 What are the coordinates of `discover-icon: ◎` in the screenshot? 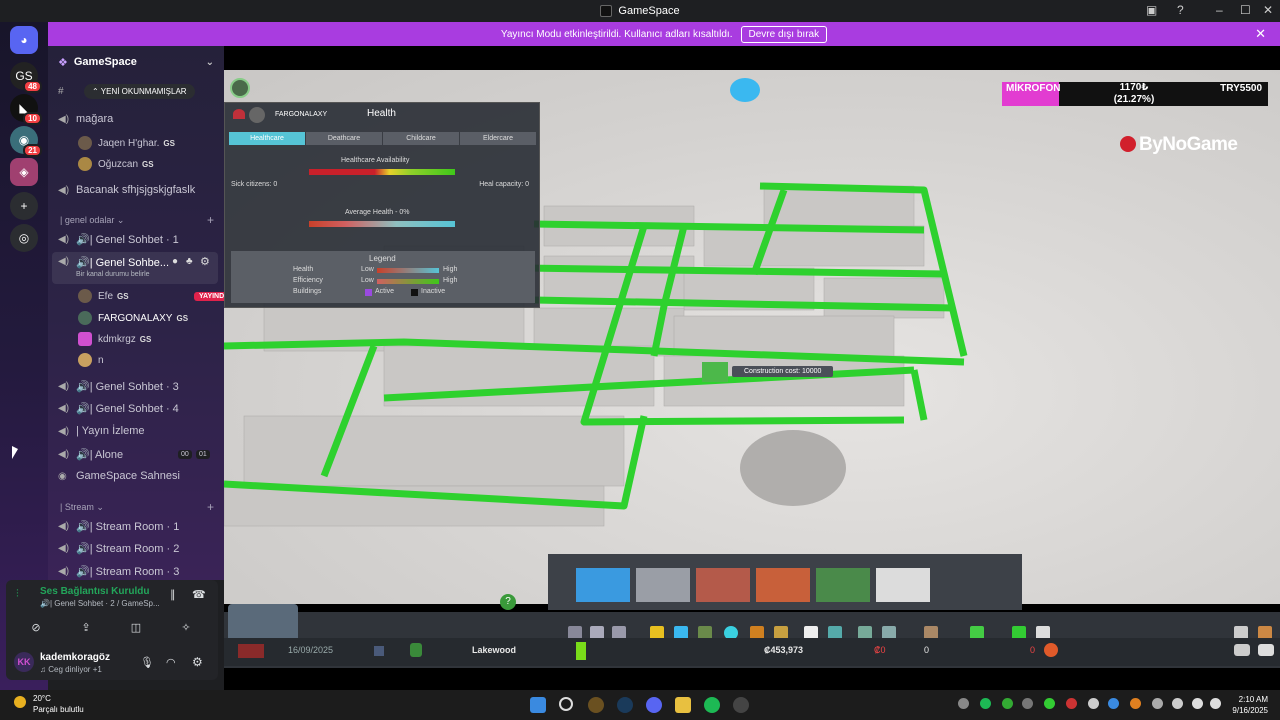 It's located at (24, 238).